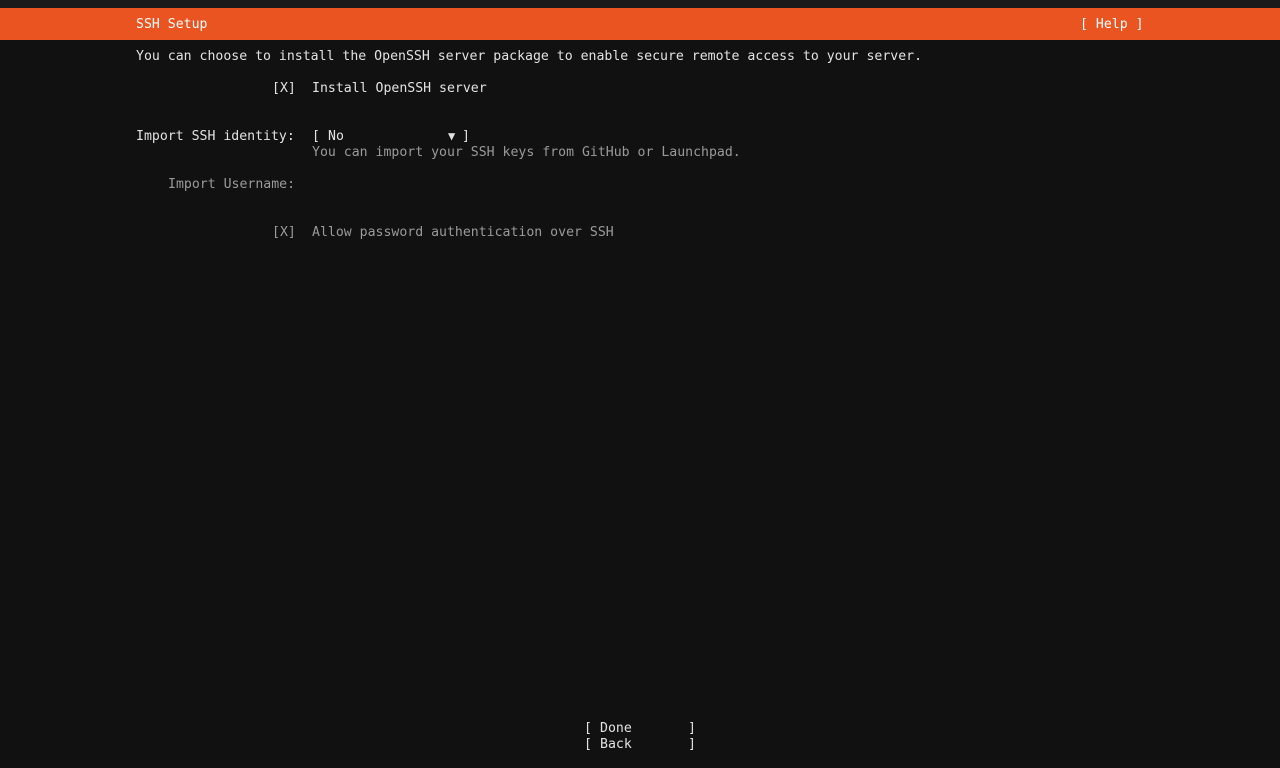 The image size is (1280, 768). Describe the element at coordinates (394, 137) in the screenshot. I see `import-identity-dropdown: [ No ▼ ]` at that location.